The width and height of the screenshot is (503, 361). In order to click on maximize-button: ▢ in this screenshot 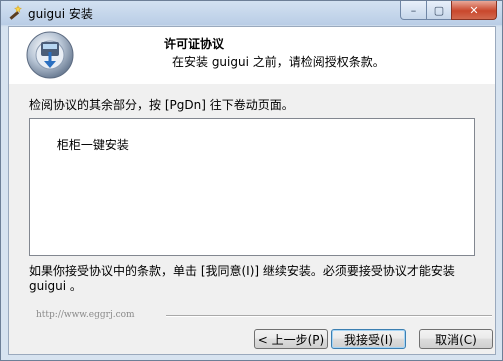, I will do `click(439, 10)`.